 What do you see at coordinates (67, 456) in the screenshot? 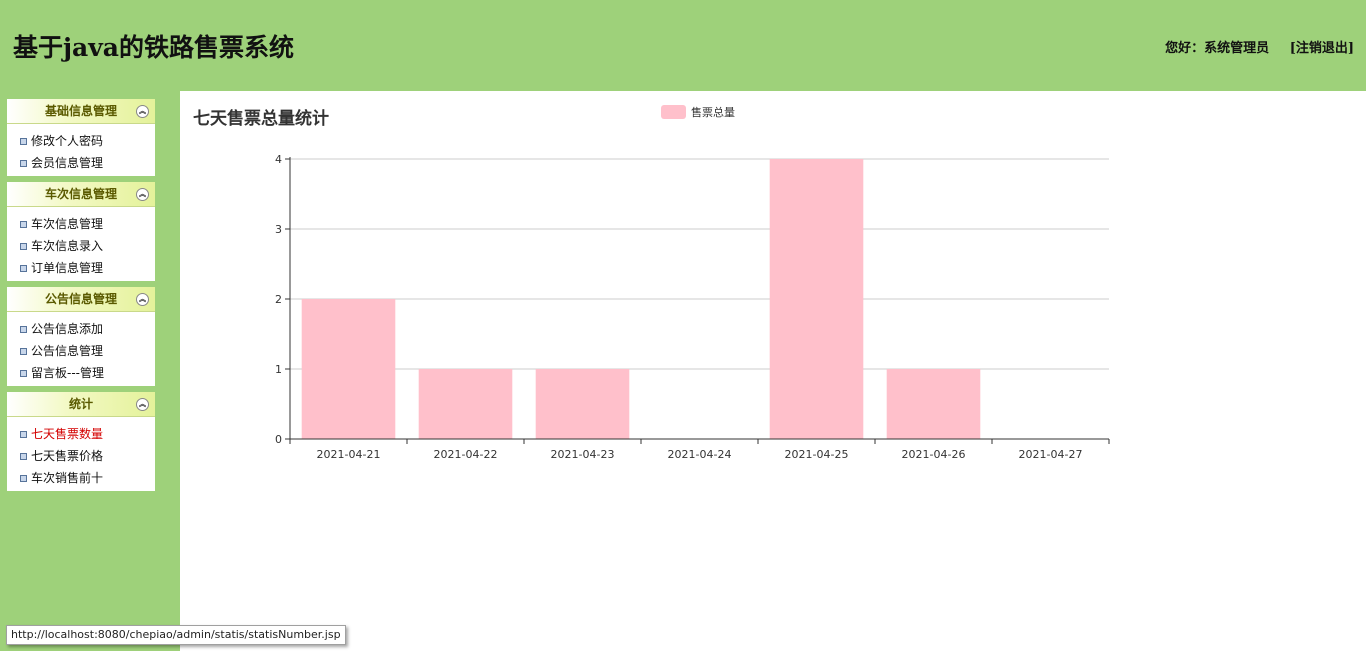
I see `sidebar-item-label: 七天售票价格` at bounding box center [67, 456].